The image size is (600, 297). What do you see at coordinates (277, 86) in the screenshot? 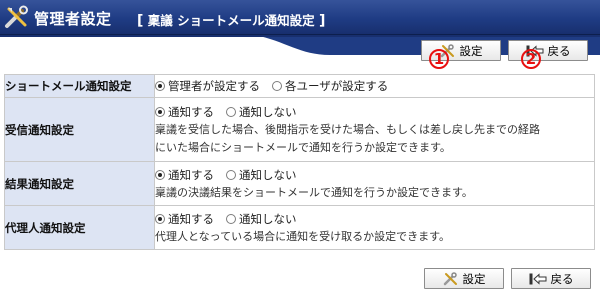
I see `radio-user-sets` at bounding box center [277, 86].